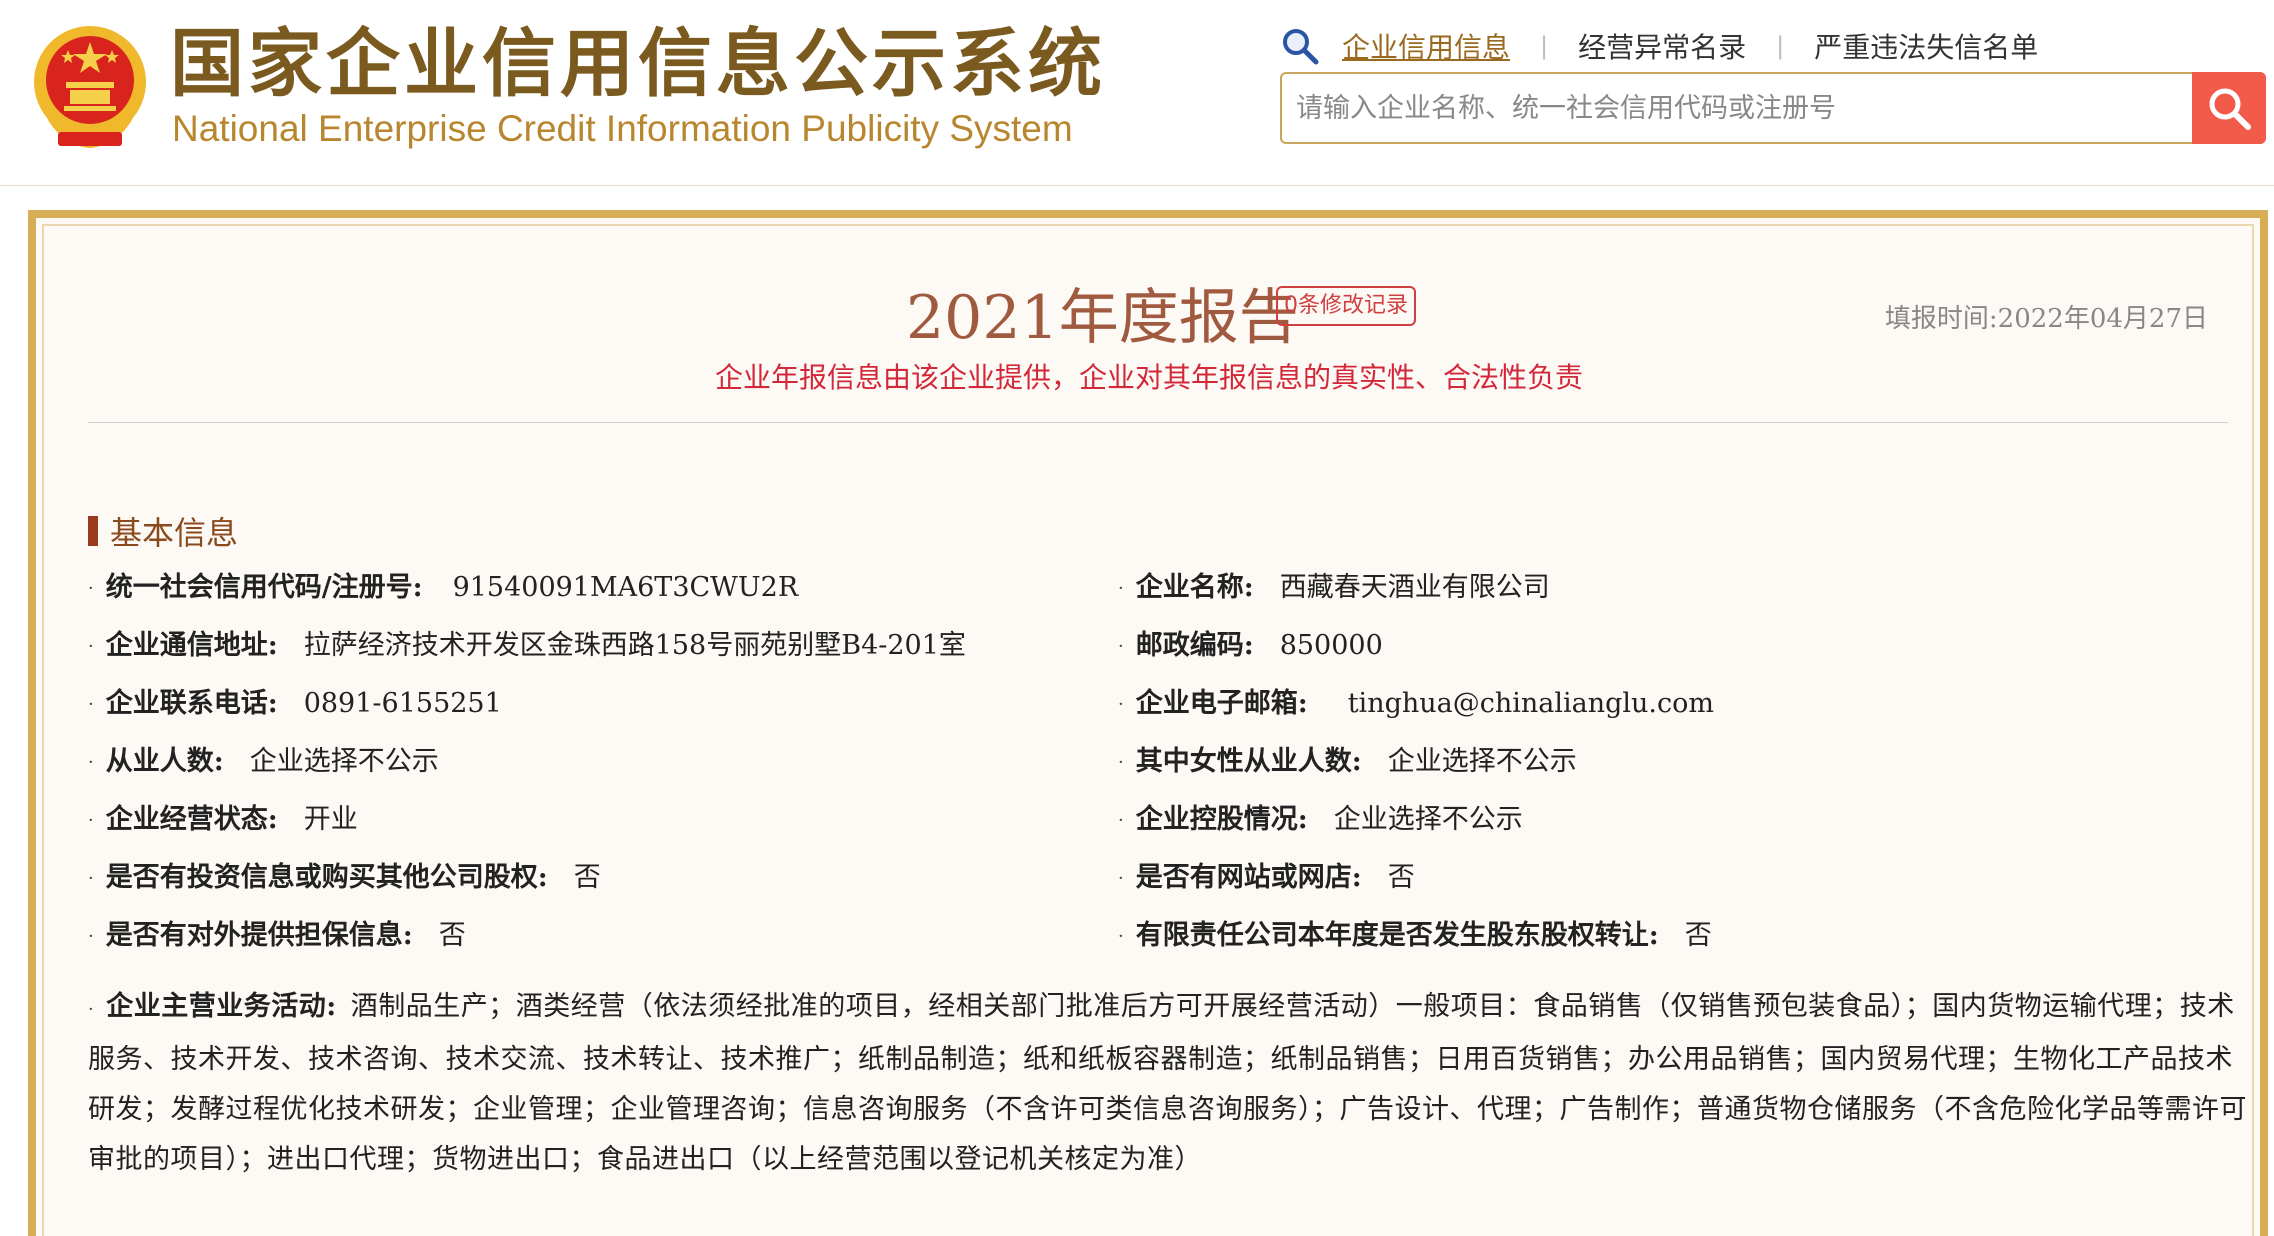 The image size is (2274, 1236). I want to click on info-row-investment: · 是否有投资信息或购买其他公司股权: 否, so click(344, 878).